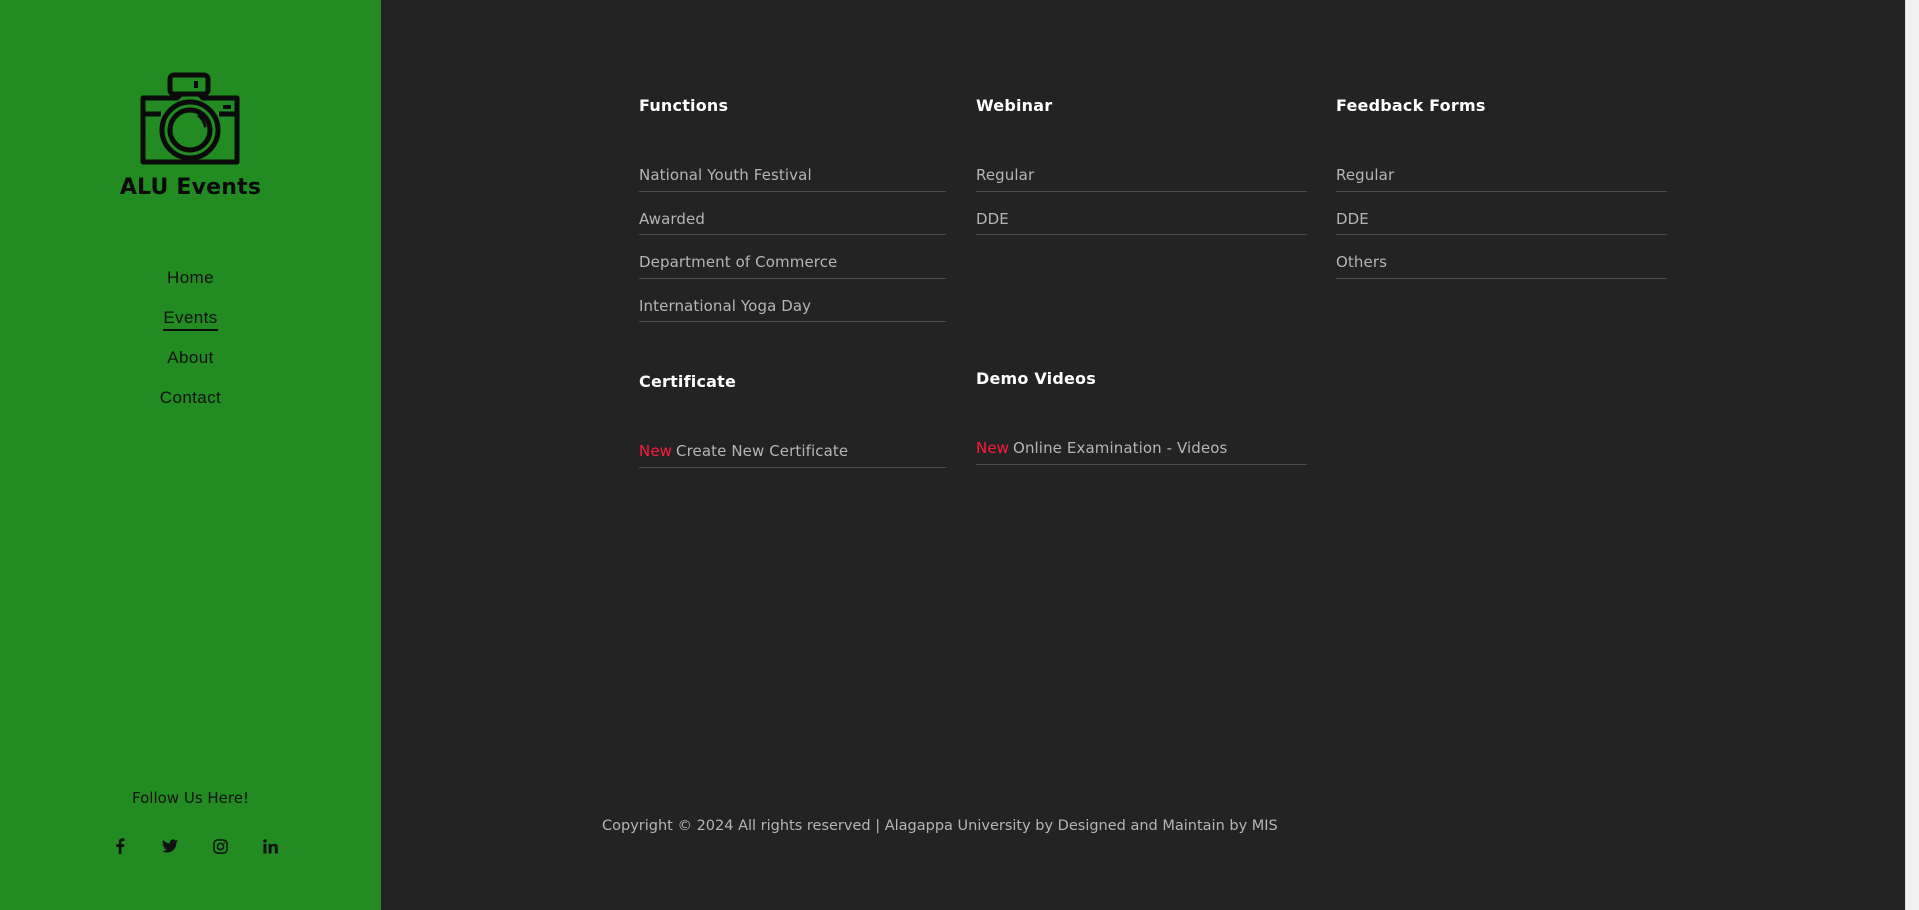  What do you see at coordinates (220, 846) in the screenshot?
I see `instagram-icon` at bounding box center [220, 846].